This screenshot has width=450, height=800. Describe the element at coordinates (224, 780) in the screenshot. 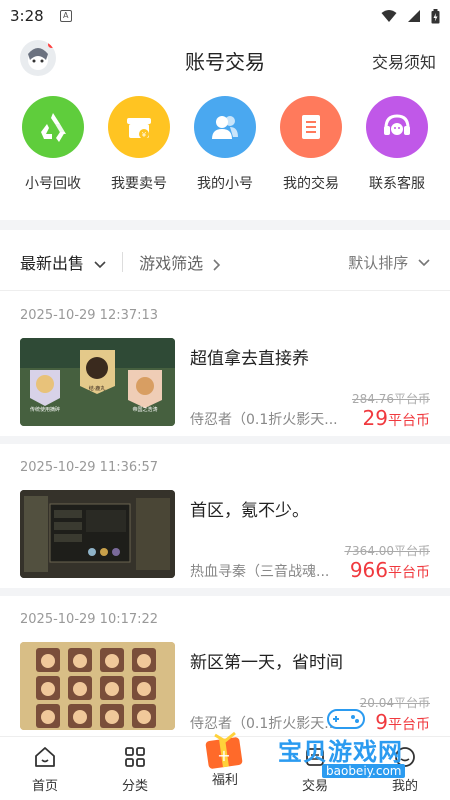

I see `nav-label: 福利` at that location.